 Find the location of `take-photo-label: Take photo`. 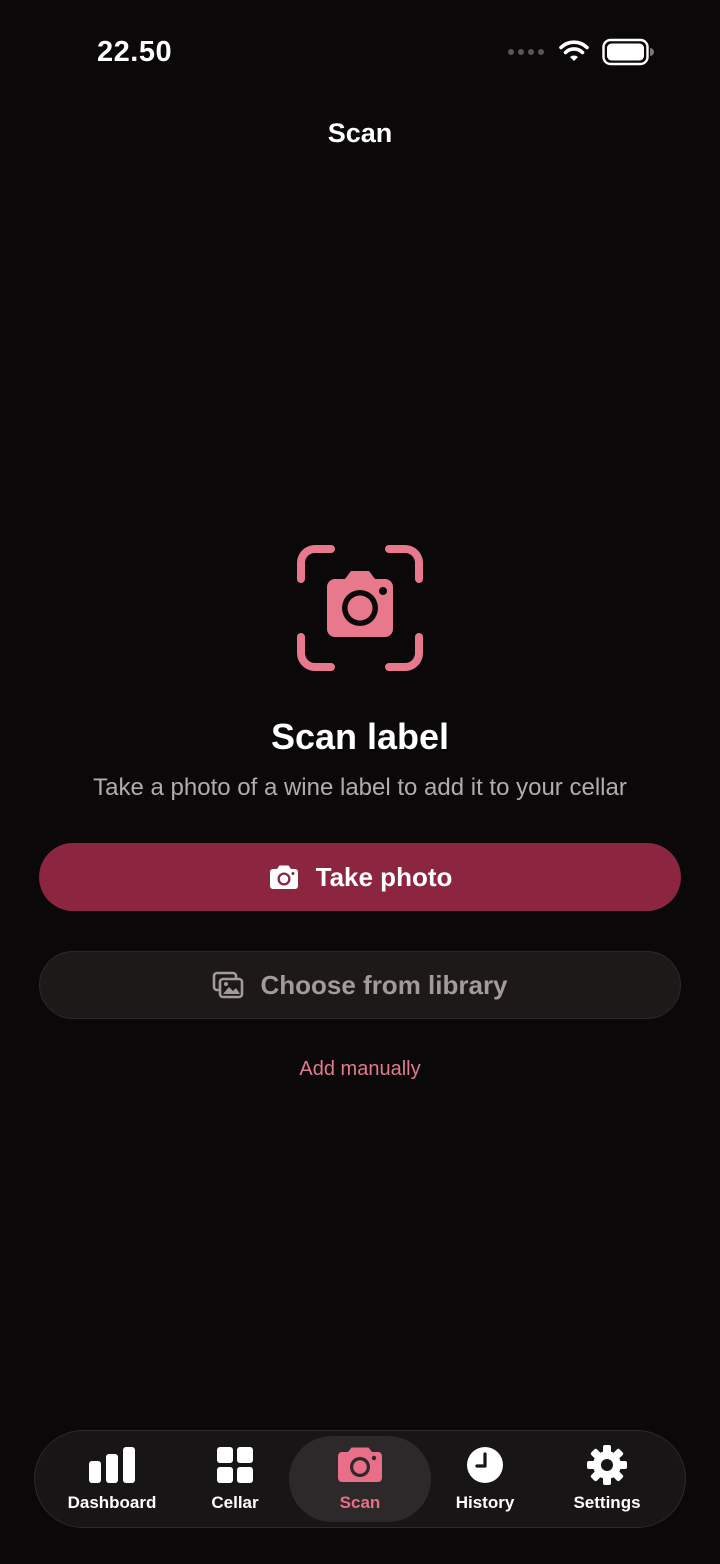

take-photo-label: Take photo is located at coordinates (384, 876).